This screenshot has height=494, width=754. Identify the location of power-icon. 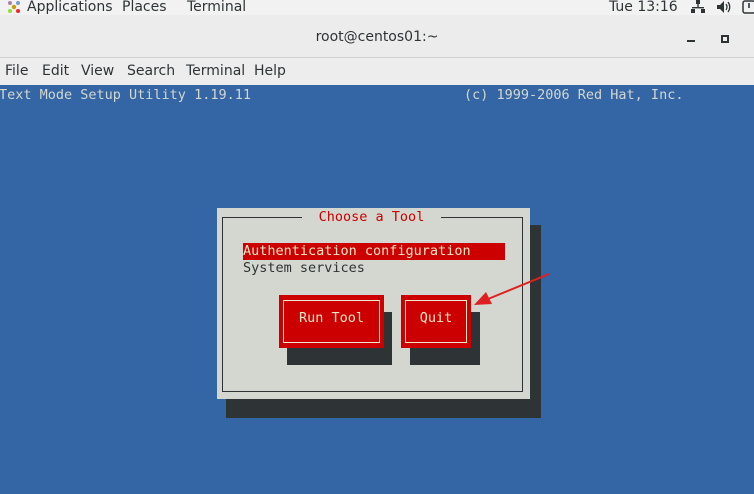
(747, 7).